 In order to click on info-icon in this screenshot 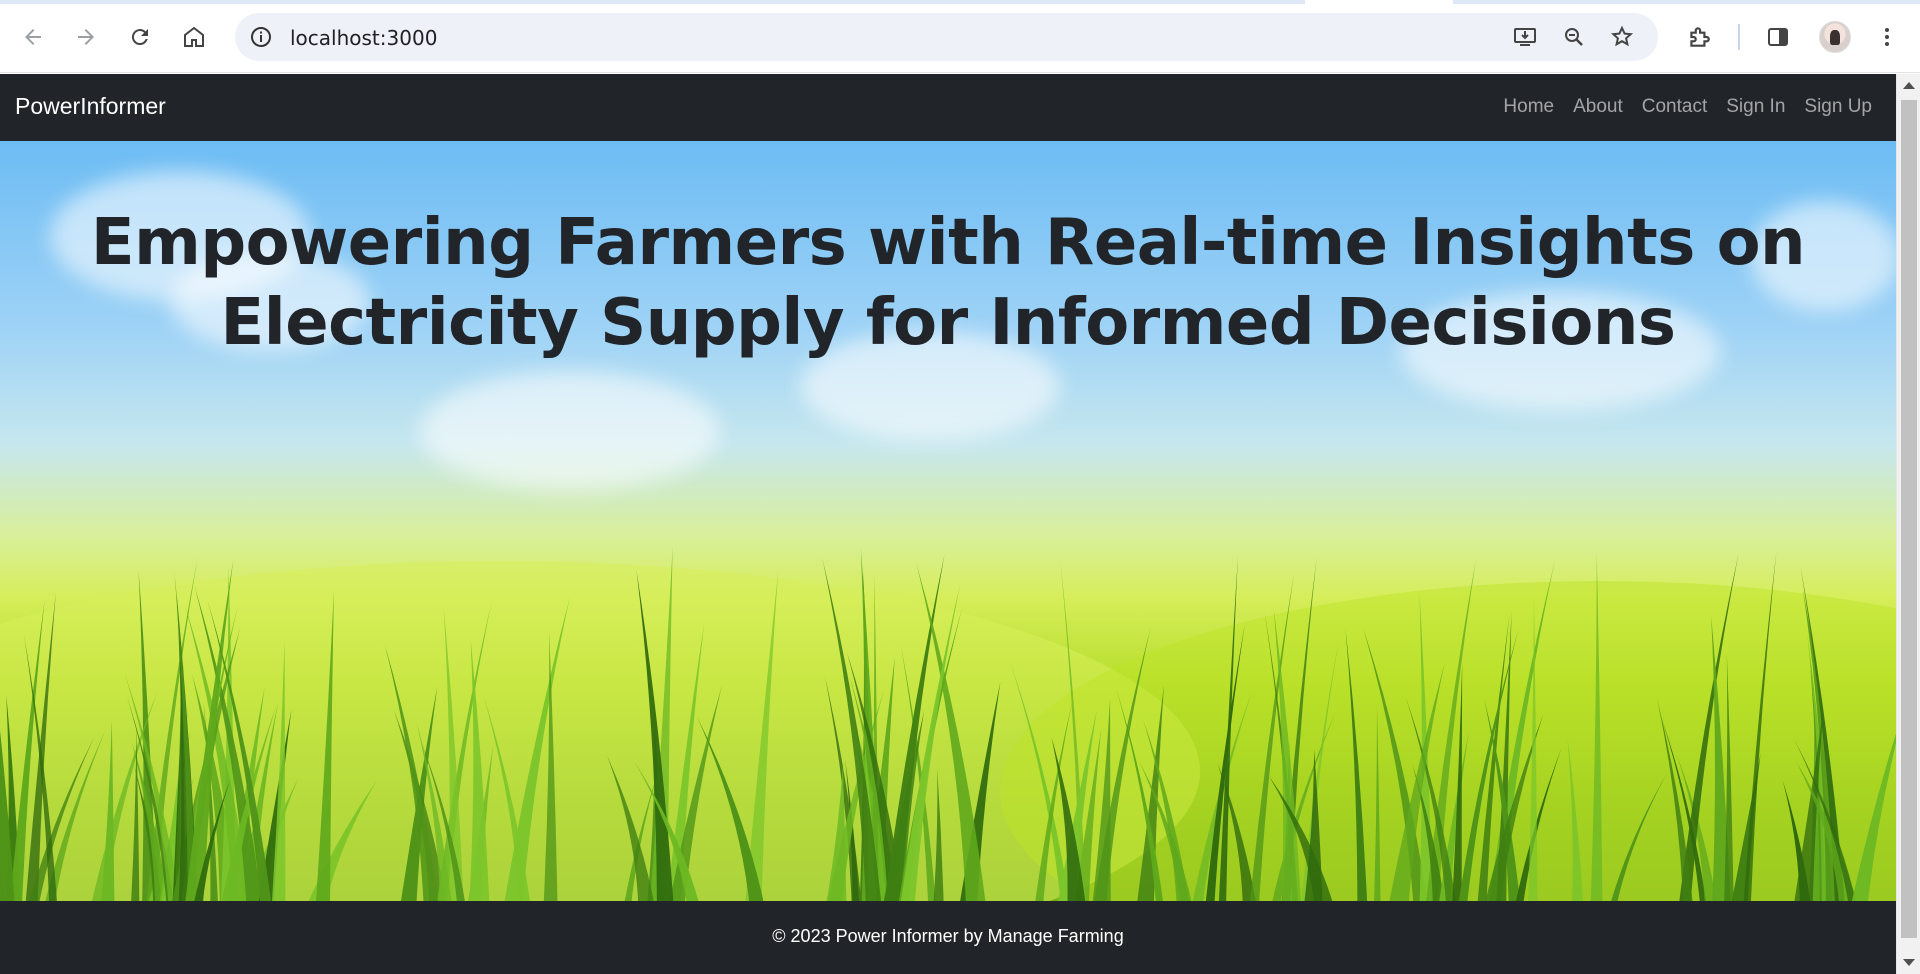, I will do `click(261, 37)`.